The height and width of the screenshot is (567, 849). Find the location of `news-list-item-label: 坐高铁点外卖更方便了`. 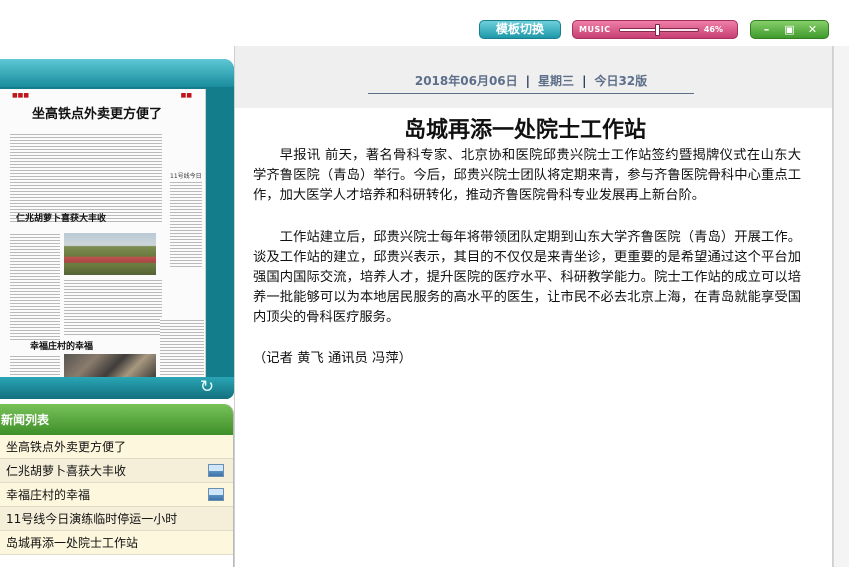

news-list-item-label: 坐高铁点外卖更方便了 is located at coordinates (66, 447).